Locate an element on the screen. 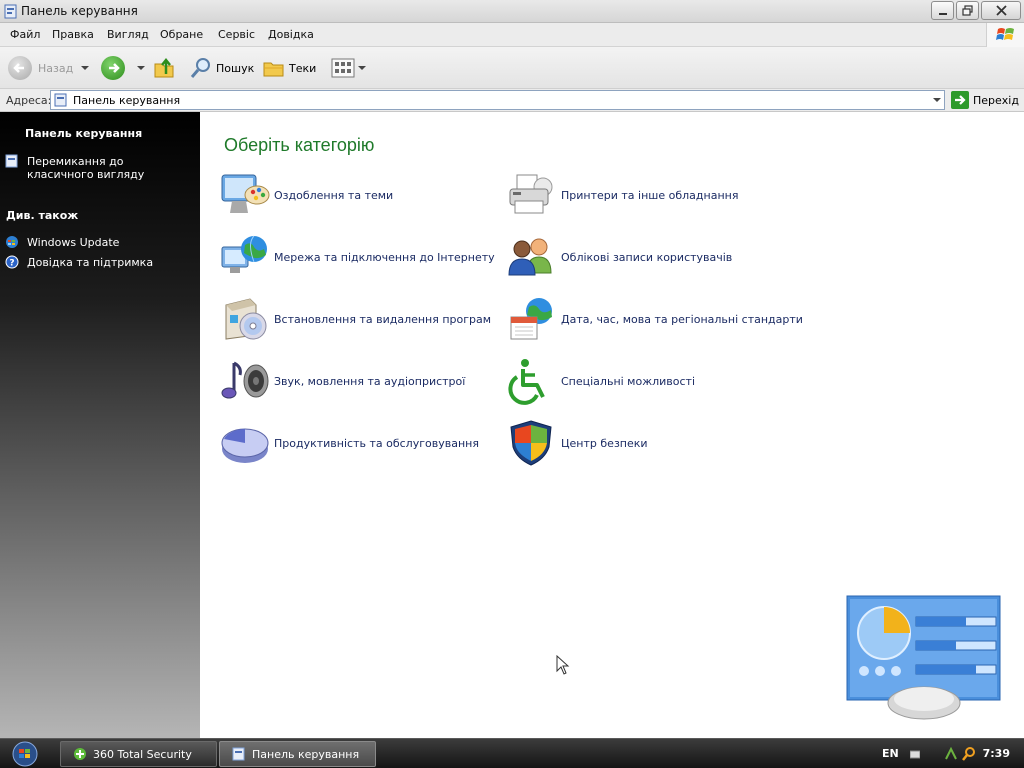 This screenshot has width=1024, height=768. folder-up-icon is located at coordinates (164, 67).